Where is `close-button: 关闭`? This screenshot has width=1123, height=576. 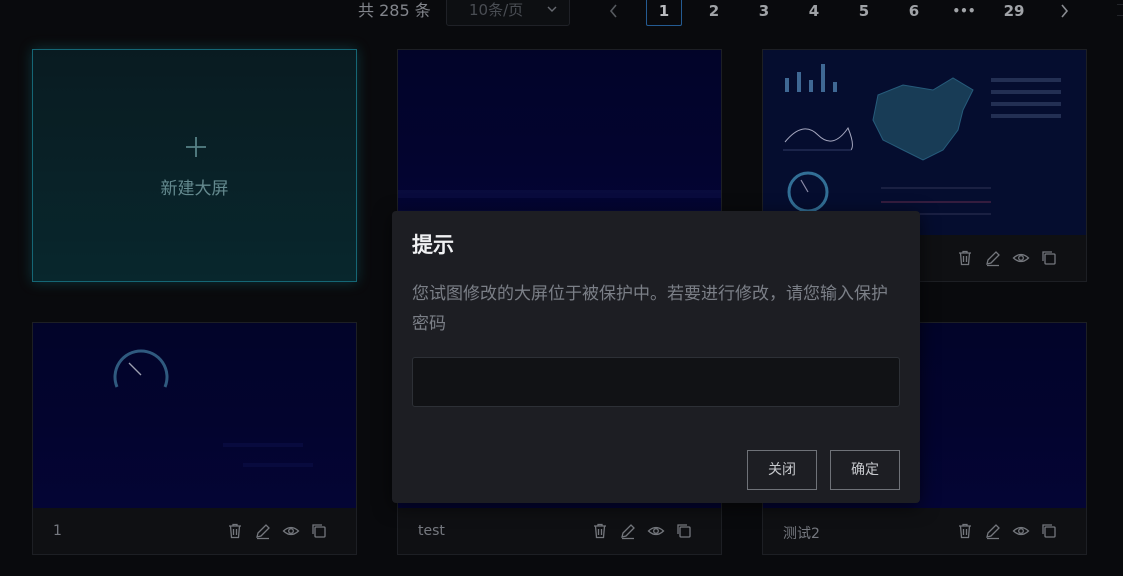 close-button: 关闭 is located at coordinates (782, 470).